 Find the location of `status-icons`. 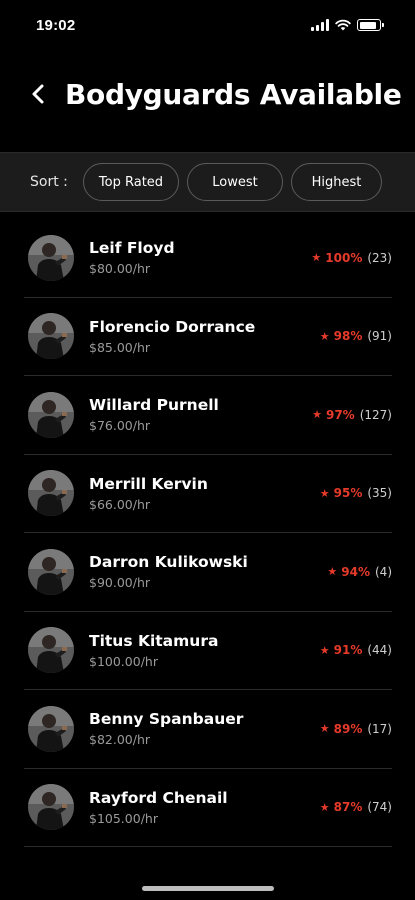

status-icons is located at coordinates (347, 25).